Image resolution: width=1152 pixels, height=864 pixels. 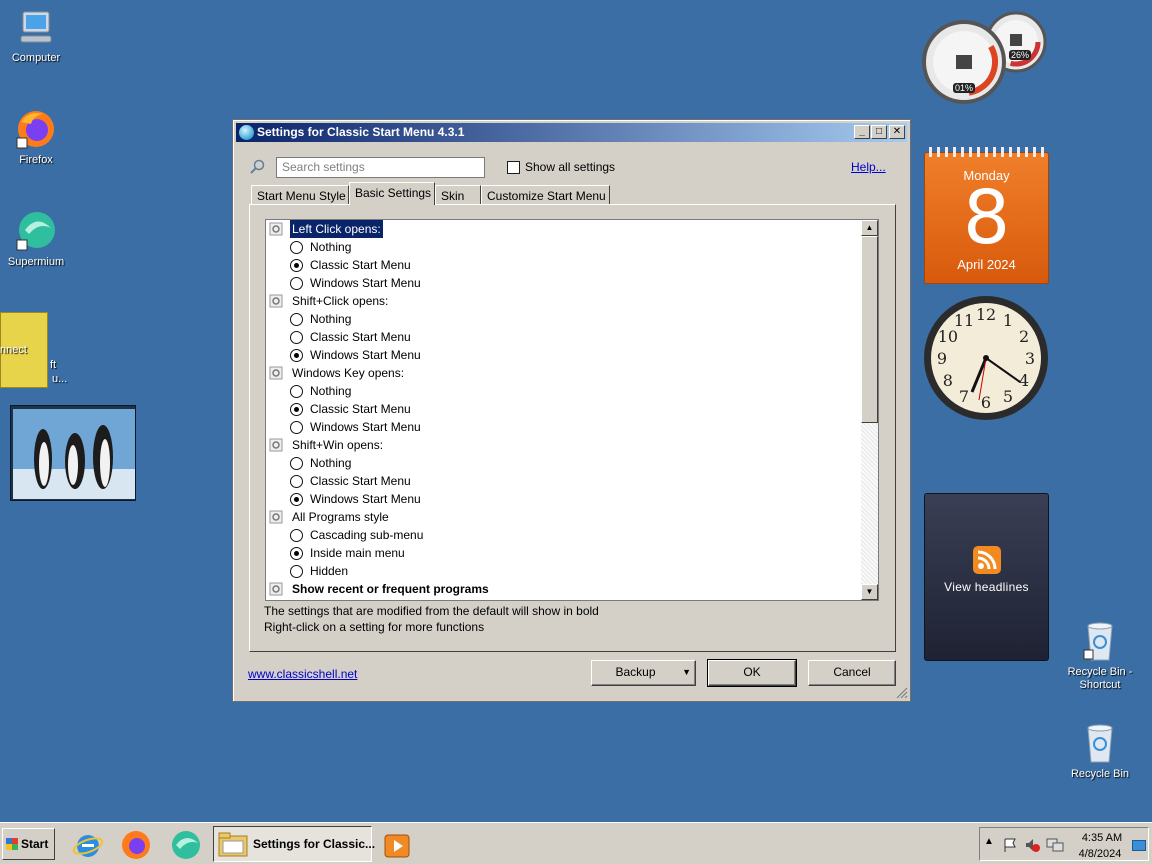 I want to click on ram-value: 26%, so click(x=1020, y=55).